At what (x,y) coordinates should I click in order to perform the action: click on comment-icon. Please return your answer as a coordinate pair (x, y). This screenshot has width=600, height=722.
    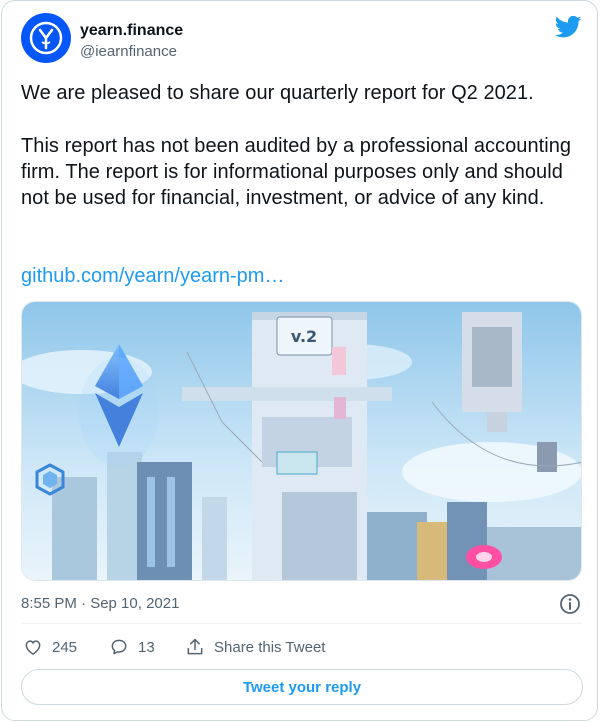
    Looking at the image, I should click on (119, 647).